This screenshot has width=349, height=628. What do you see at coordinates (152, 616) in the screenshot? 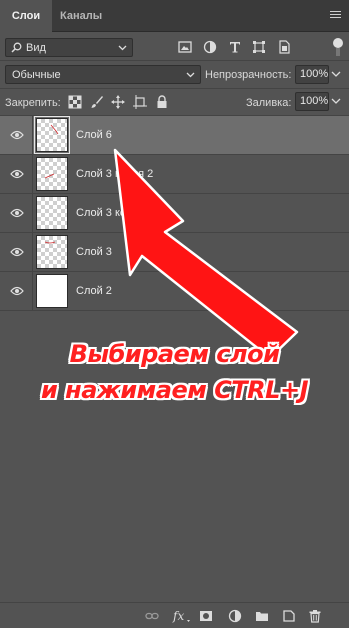
I see `link-layers-icon` at bounding box center [152, 616].